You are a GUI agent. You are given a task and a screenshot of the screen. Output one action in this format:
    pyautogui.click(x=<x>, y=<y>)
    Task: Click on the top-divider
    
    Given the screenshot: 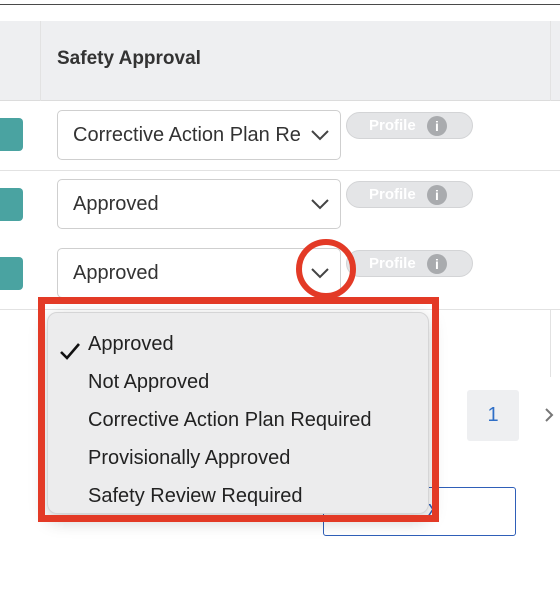 What is the action you would take?
    pyautogui.click(x=280, y=4)
    